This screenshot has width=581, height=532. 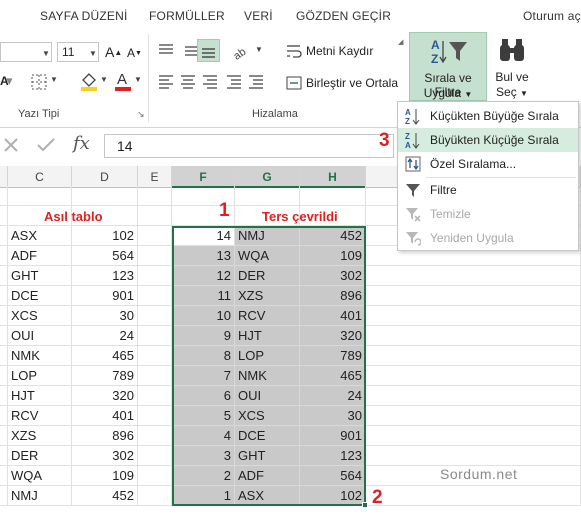 I want to click on left-value-cell: 789, so click(x=105, y=376).